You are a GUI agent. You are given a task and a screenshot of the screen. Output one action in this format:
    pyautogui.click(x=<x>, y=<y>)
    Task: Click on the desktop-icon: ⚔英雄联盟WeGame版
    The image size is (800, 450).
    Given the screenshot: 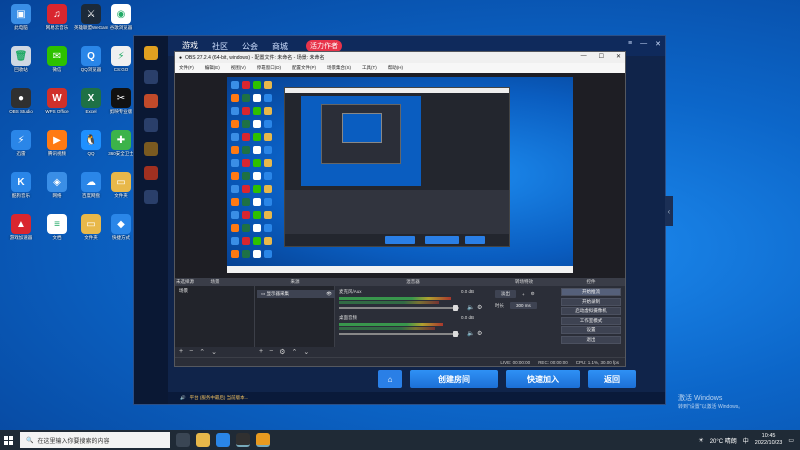 What is the action you would take?
    pyautogui.click(x=91, y=17)
    